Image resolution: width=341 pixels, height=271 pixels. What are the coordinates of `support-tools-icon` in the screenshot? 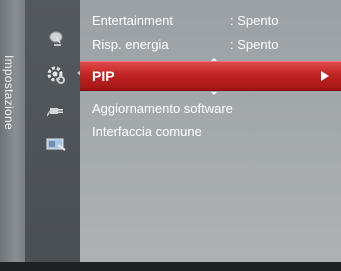 It's located at (56, 144).